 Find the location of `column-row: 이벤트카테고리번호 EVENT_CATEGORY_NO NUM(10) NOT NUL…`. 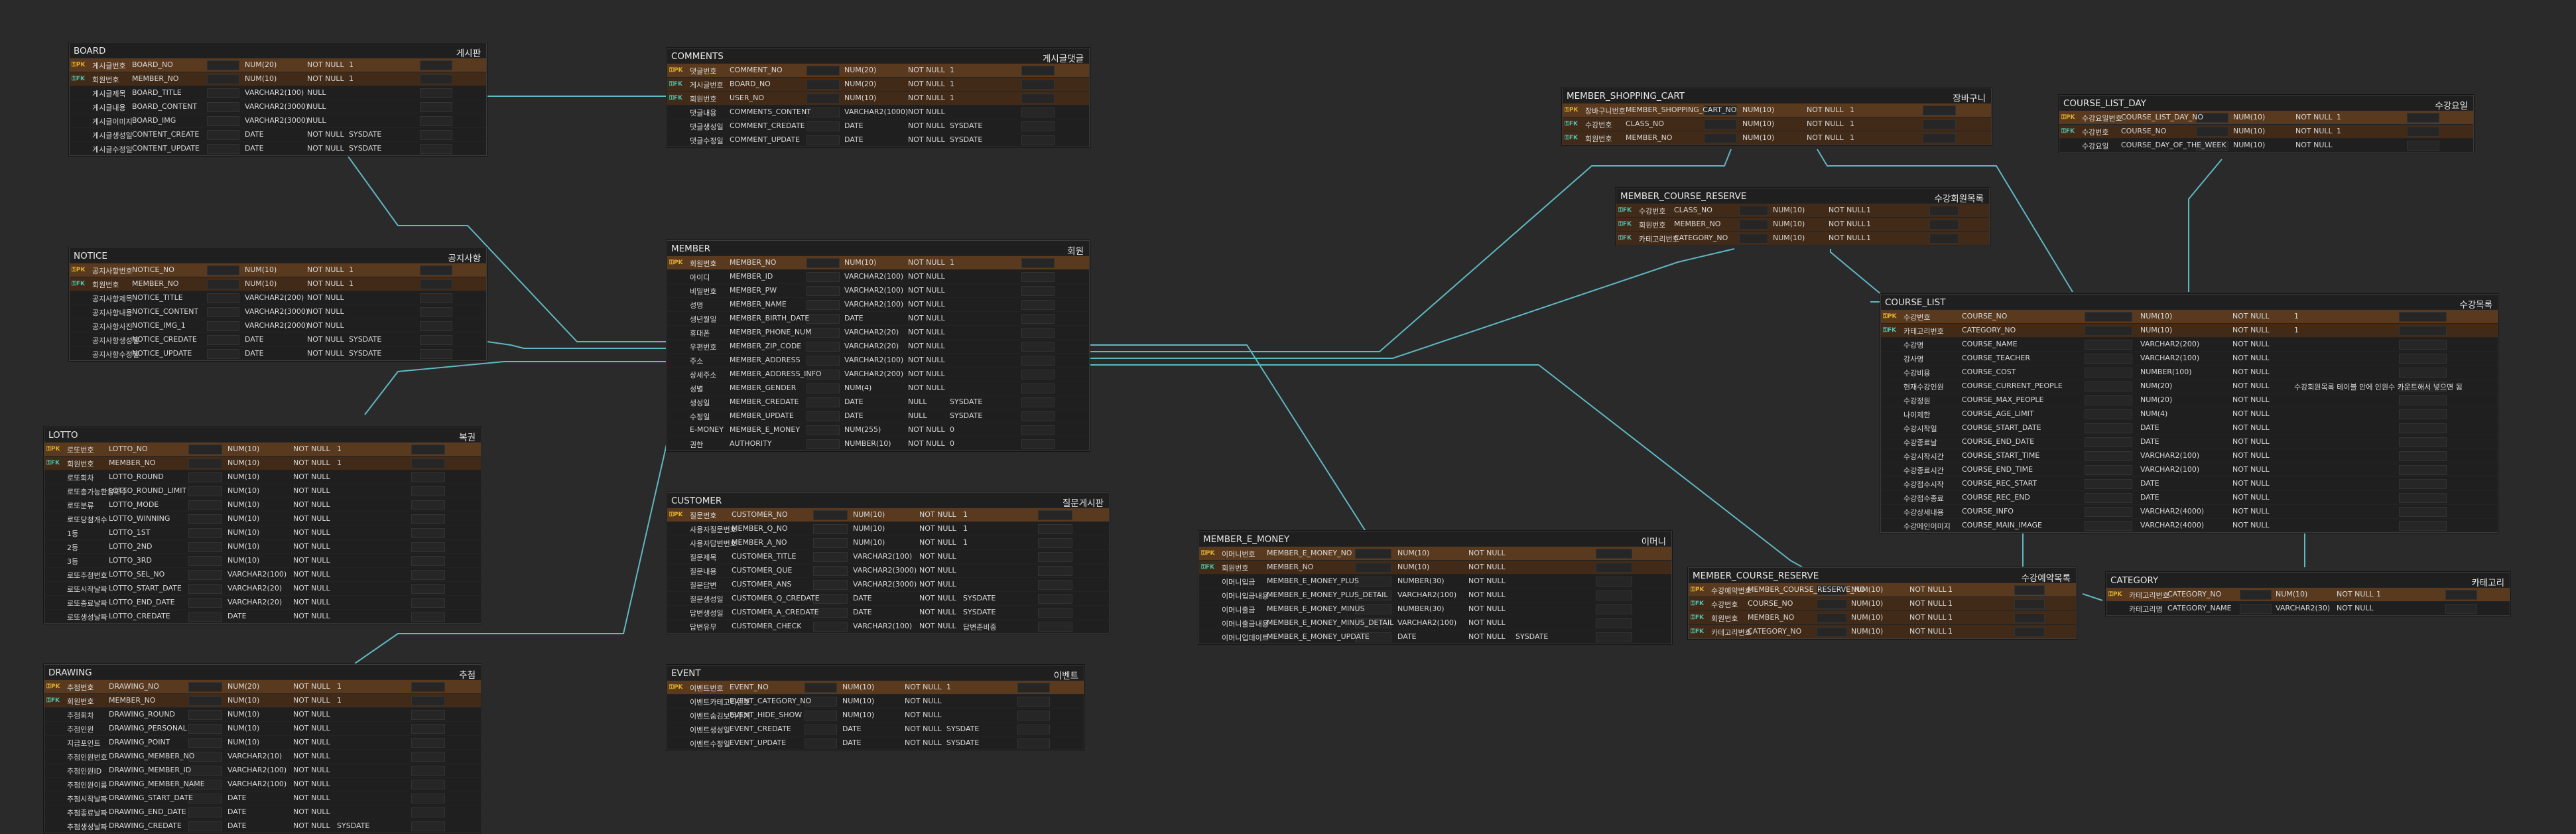

column-row: 이벤트카테고리번호 EVENT_CATEGORY_NO NUM(10) NOT NUL… is located at coordinates (876, 701).